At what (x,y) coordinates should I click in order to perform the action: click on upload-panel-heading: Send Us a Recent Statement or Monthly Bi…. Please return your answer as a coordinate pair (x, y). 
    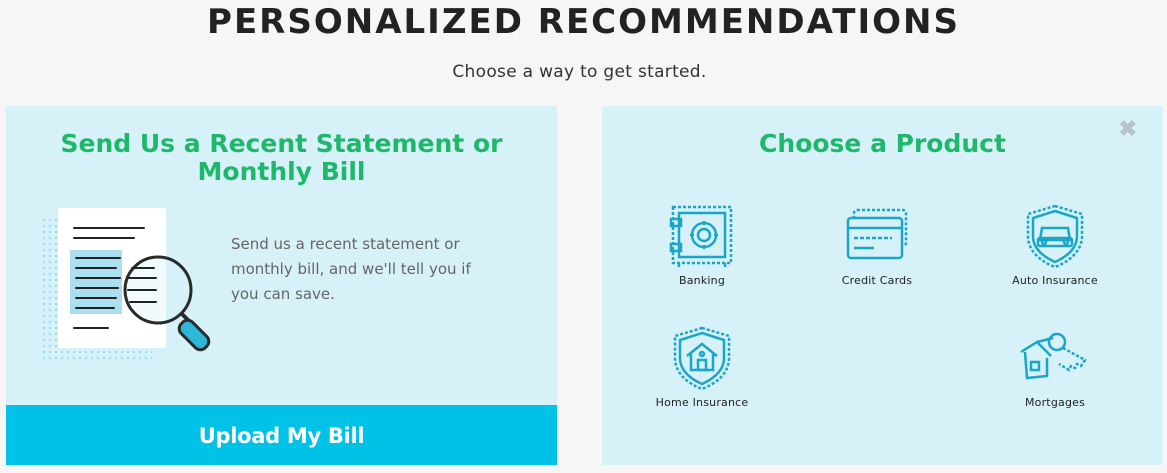
    Looking at the image, I should click on (281, 157).